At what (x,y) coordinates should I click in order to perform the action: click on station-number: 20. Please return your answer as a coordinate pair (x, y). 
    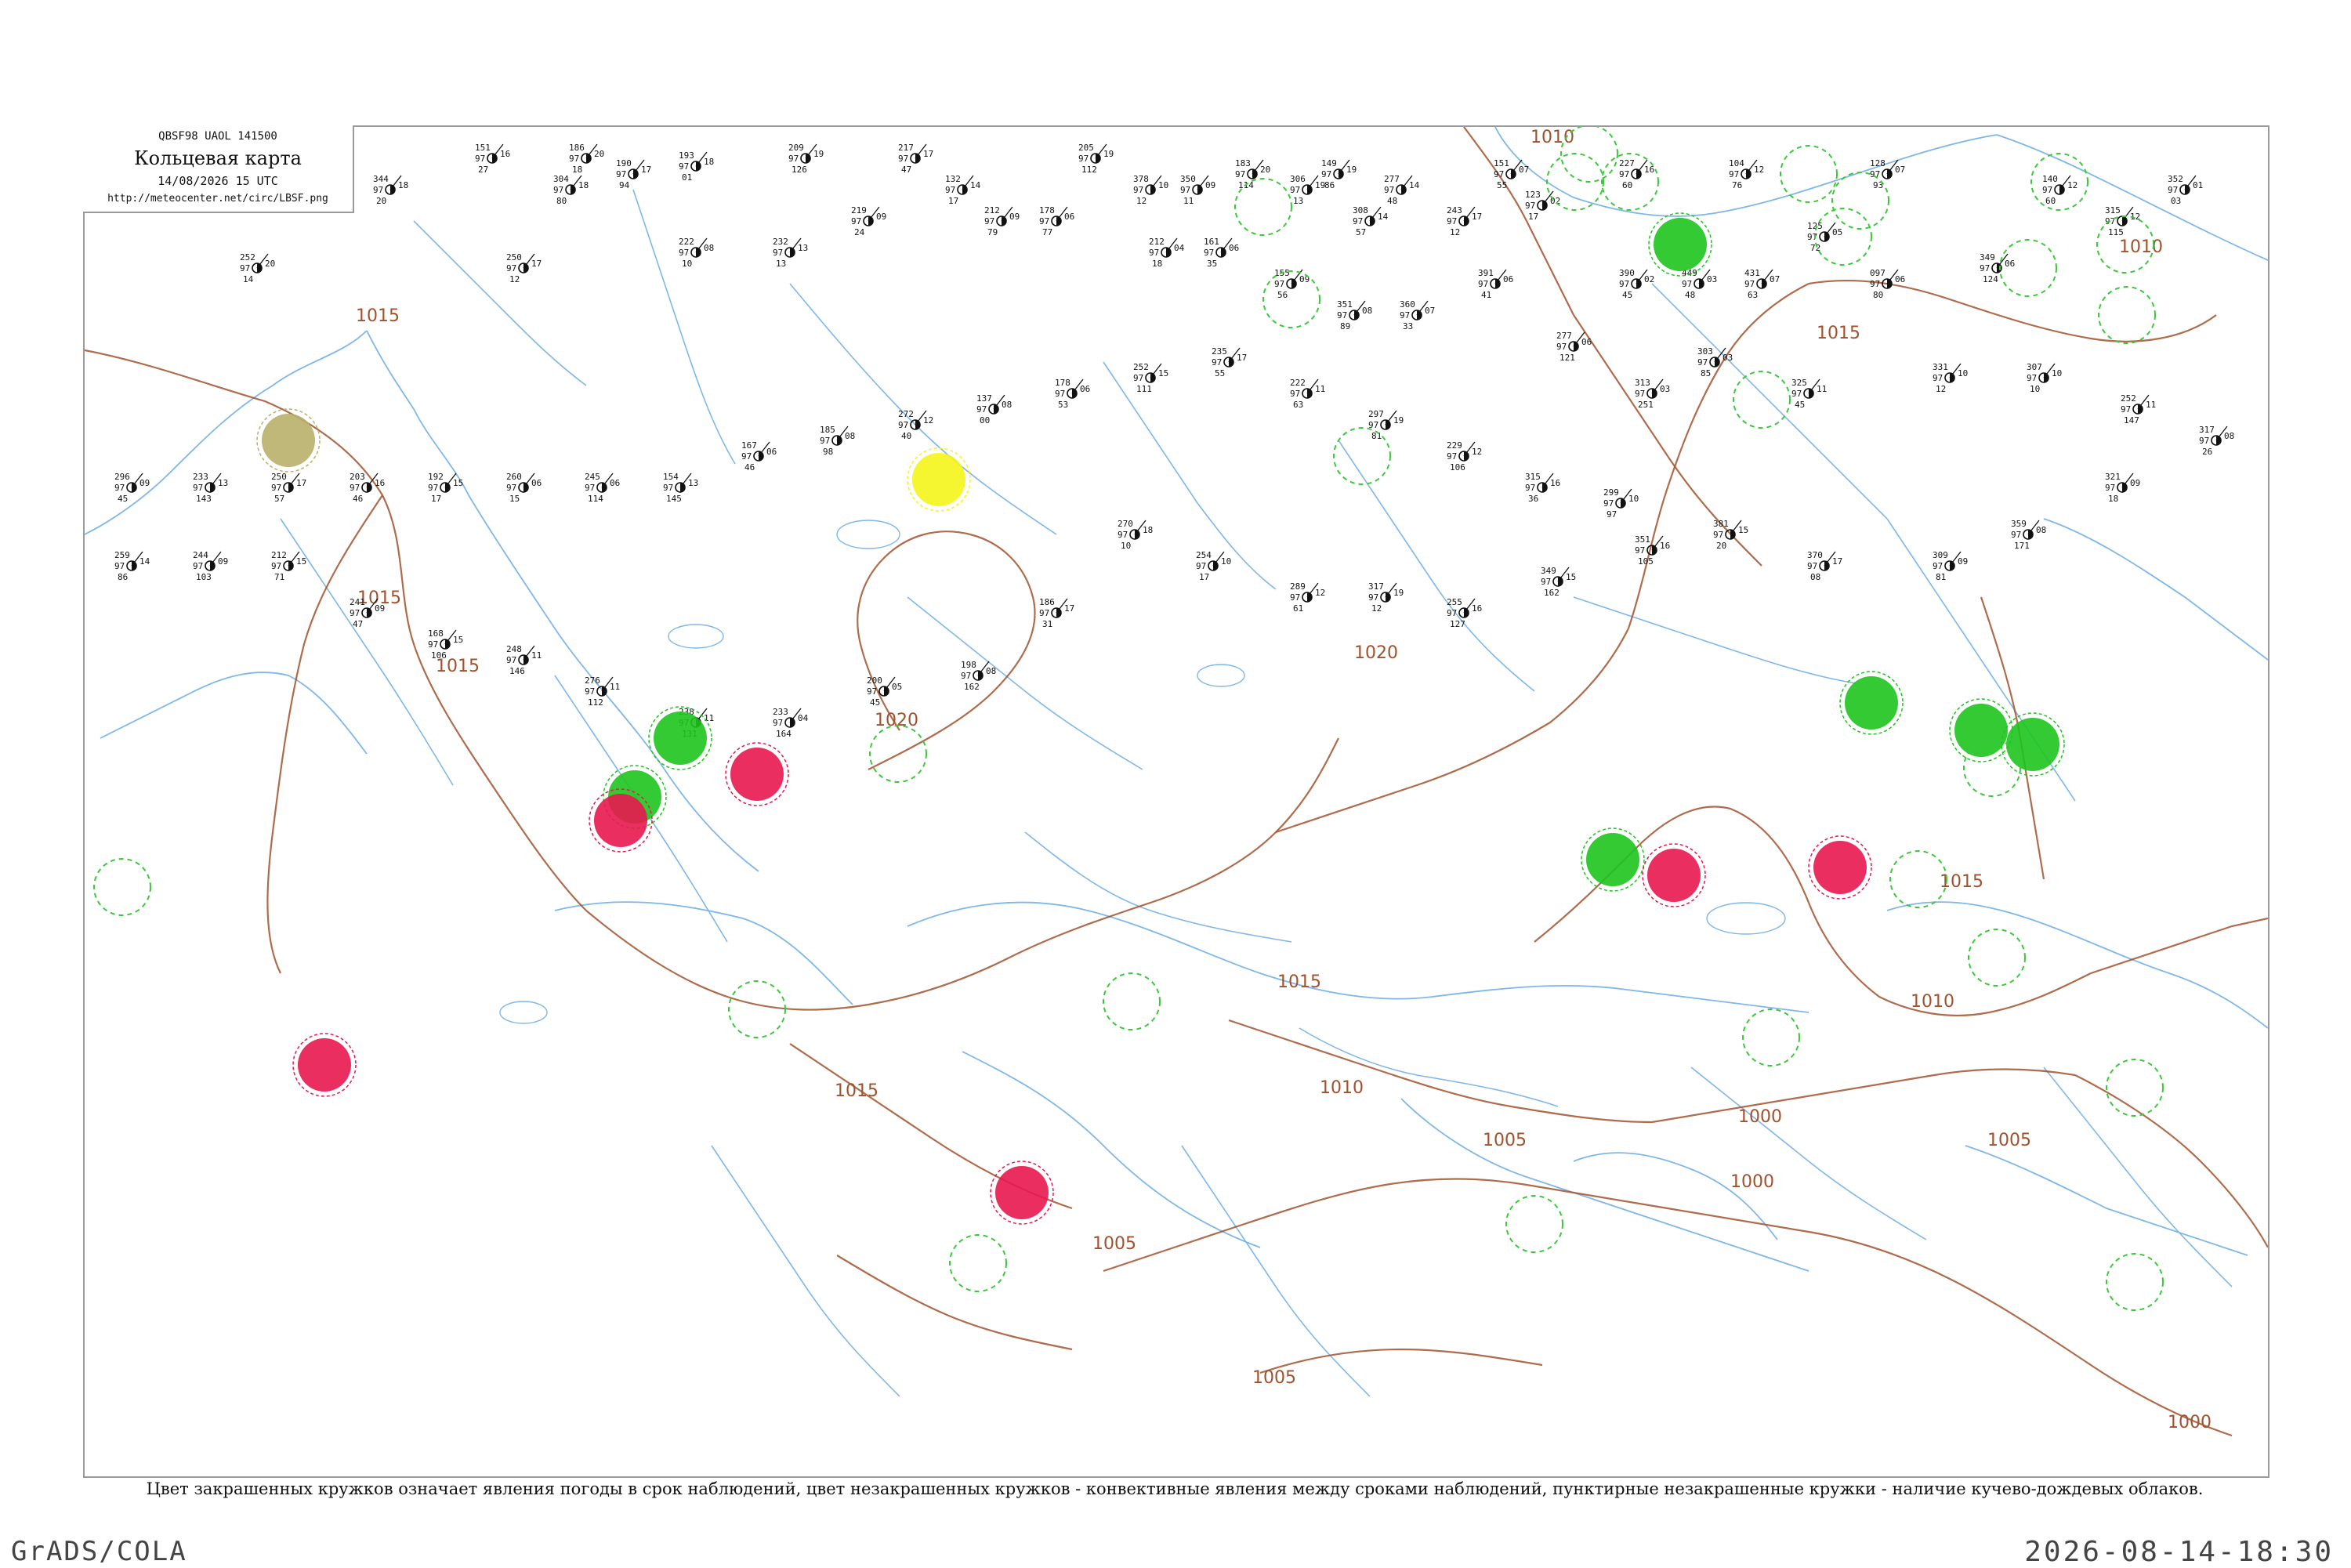
    Looking at the image, I should click on (381, 201).